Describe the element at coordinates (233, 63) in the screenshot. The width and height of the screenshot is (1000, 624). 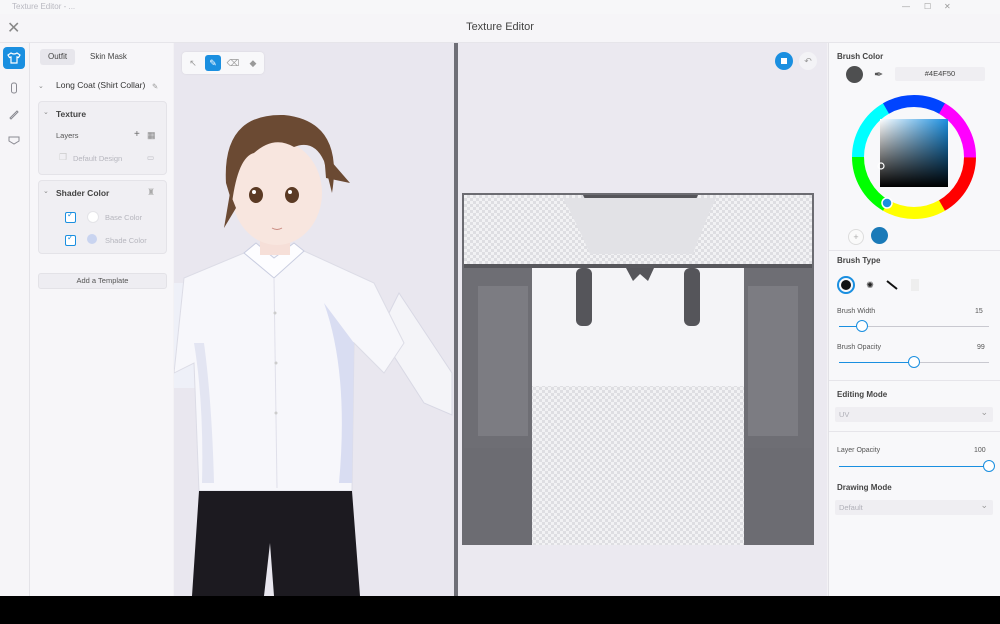
I see `eraser-tool-icon: ⌫` at that location.